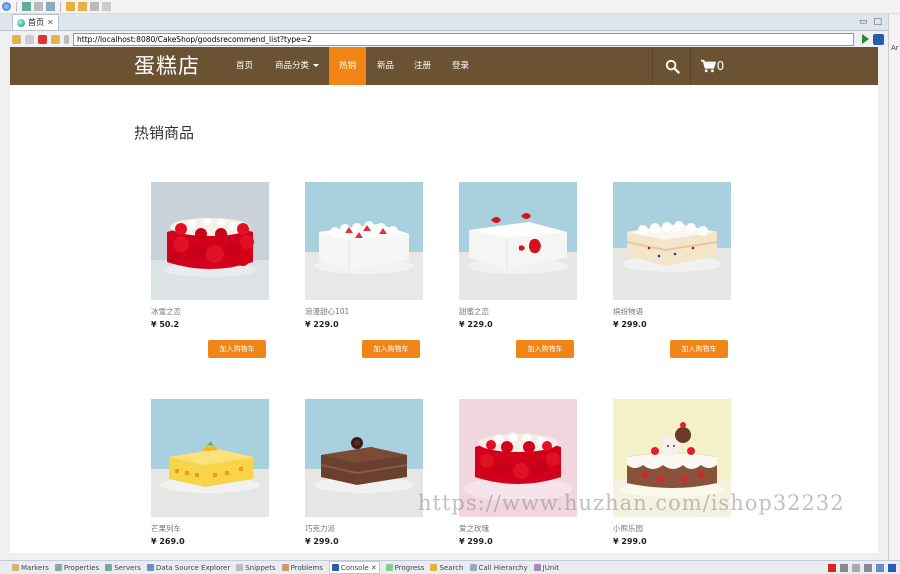 This screenshot has height=574, width=900. I want to click on product-name: 冰雪之恋, so click(210, 311).